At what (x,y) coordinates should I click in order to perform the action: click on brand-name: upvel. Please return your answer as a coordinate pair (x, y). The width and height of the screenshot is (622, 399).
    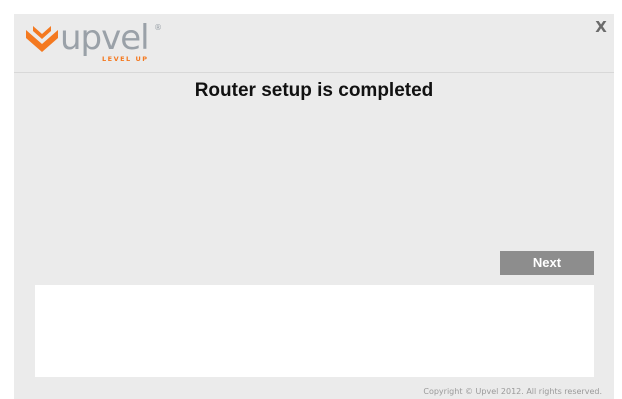
    Looking at the image, I should click on (105, 38).